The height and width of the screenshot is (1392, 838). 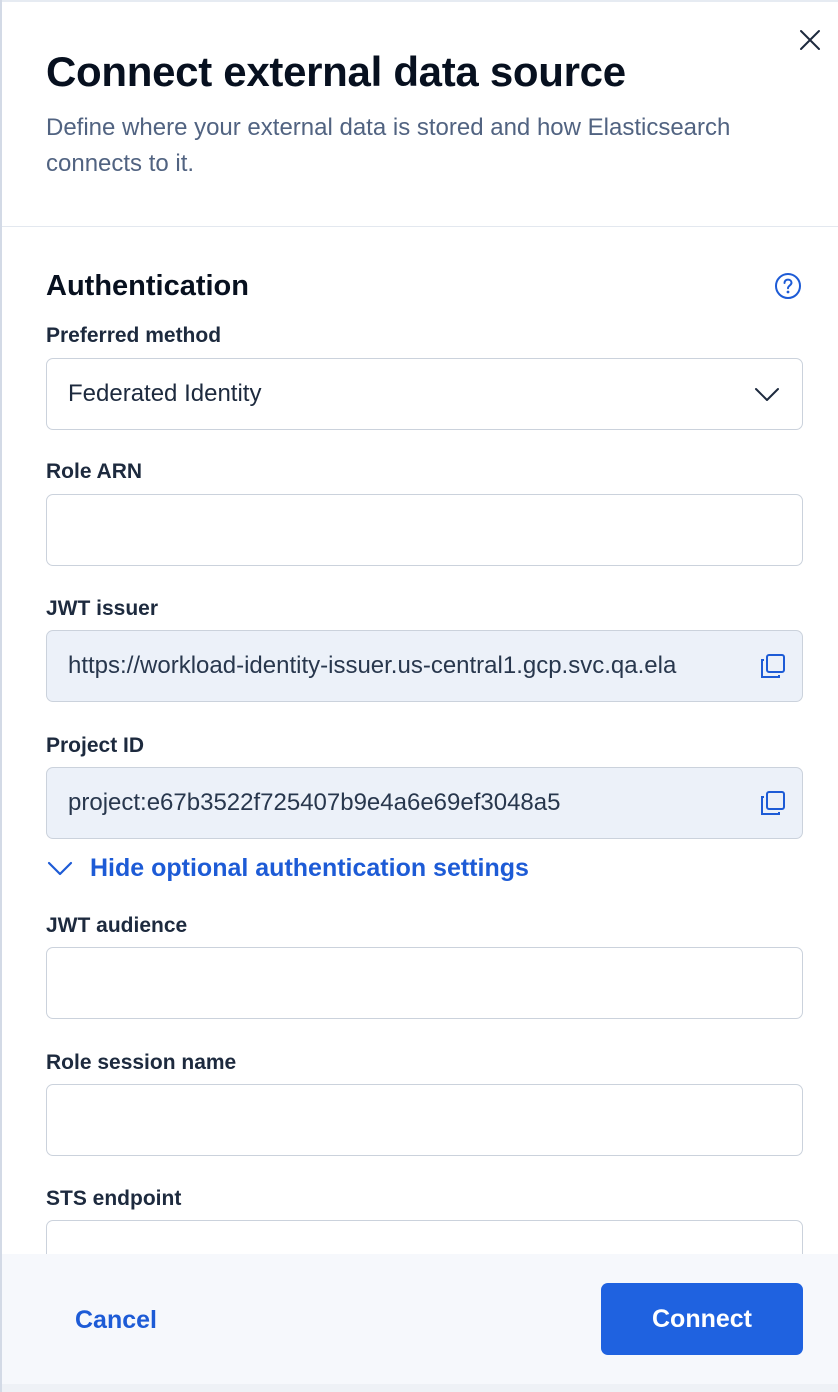 I want to click on project-id-value: project:e67b3522f725407b9e4a6e69ef3048a5, so click(x=314, y=802).